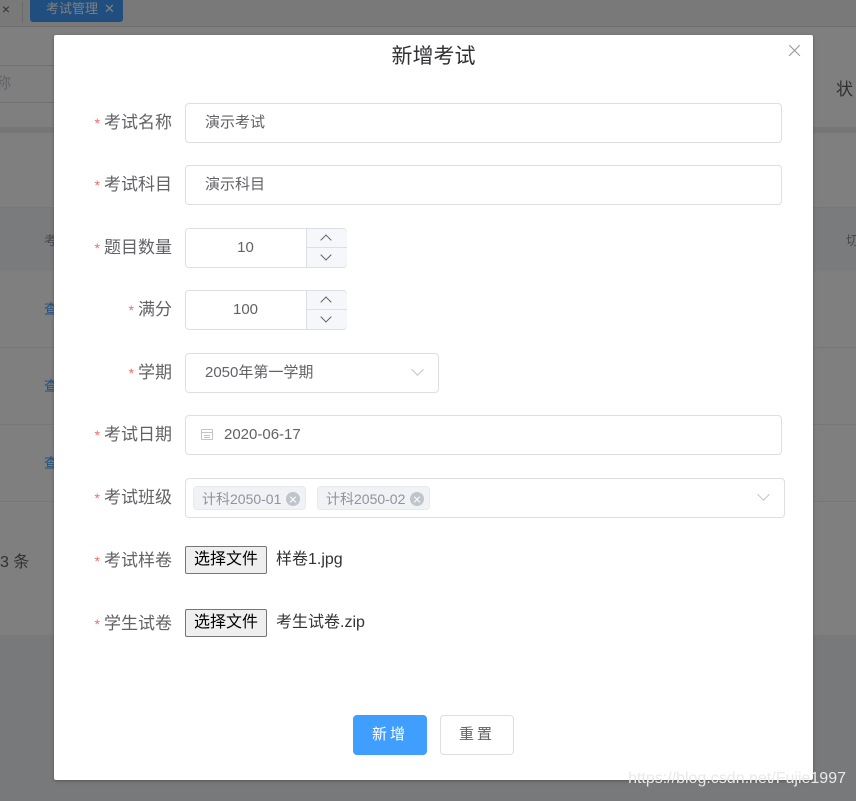 Image resolution: width=856 pixels, height=801 pixels. Describe the element at coordinates (483, 123) in the screenshot. I see `exam-name-input: 演示考试` at that location.